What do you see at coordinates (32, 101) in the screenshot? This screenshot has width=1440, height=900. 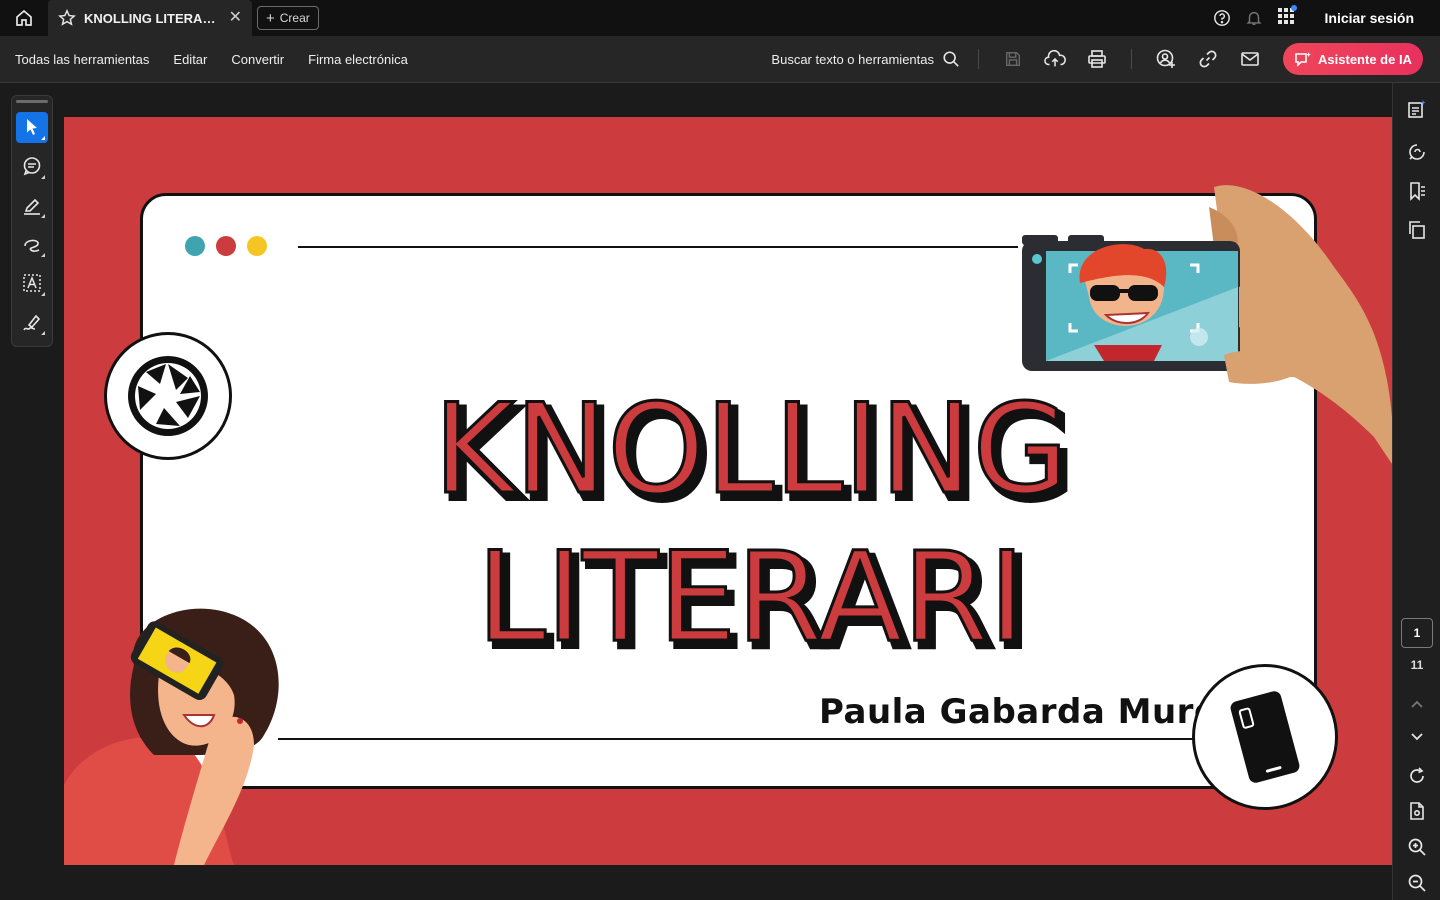 I see `rail-drag-handle` at bounding box center [32, 101].